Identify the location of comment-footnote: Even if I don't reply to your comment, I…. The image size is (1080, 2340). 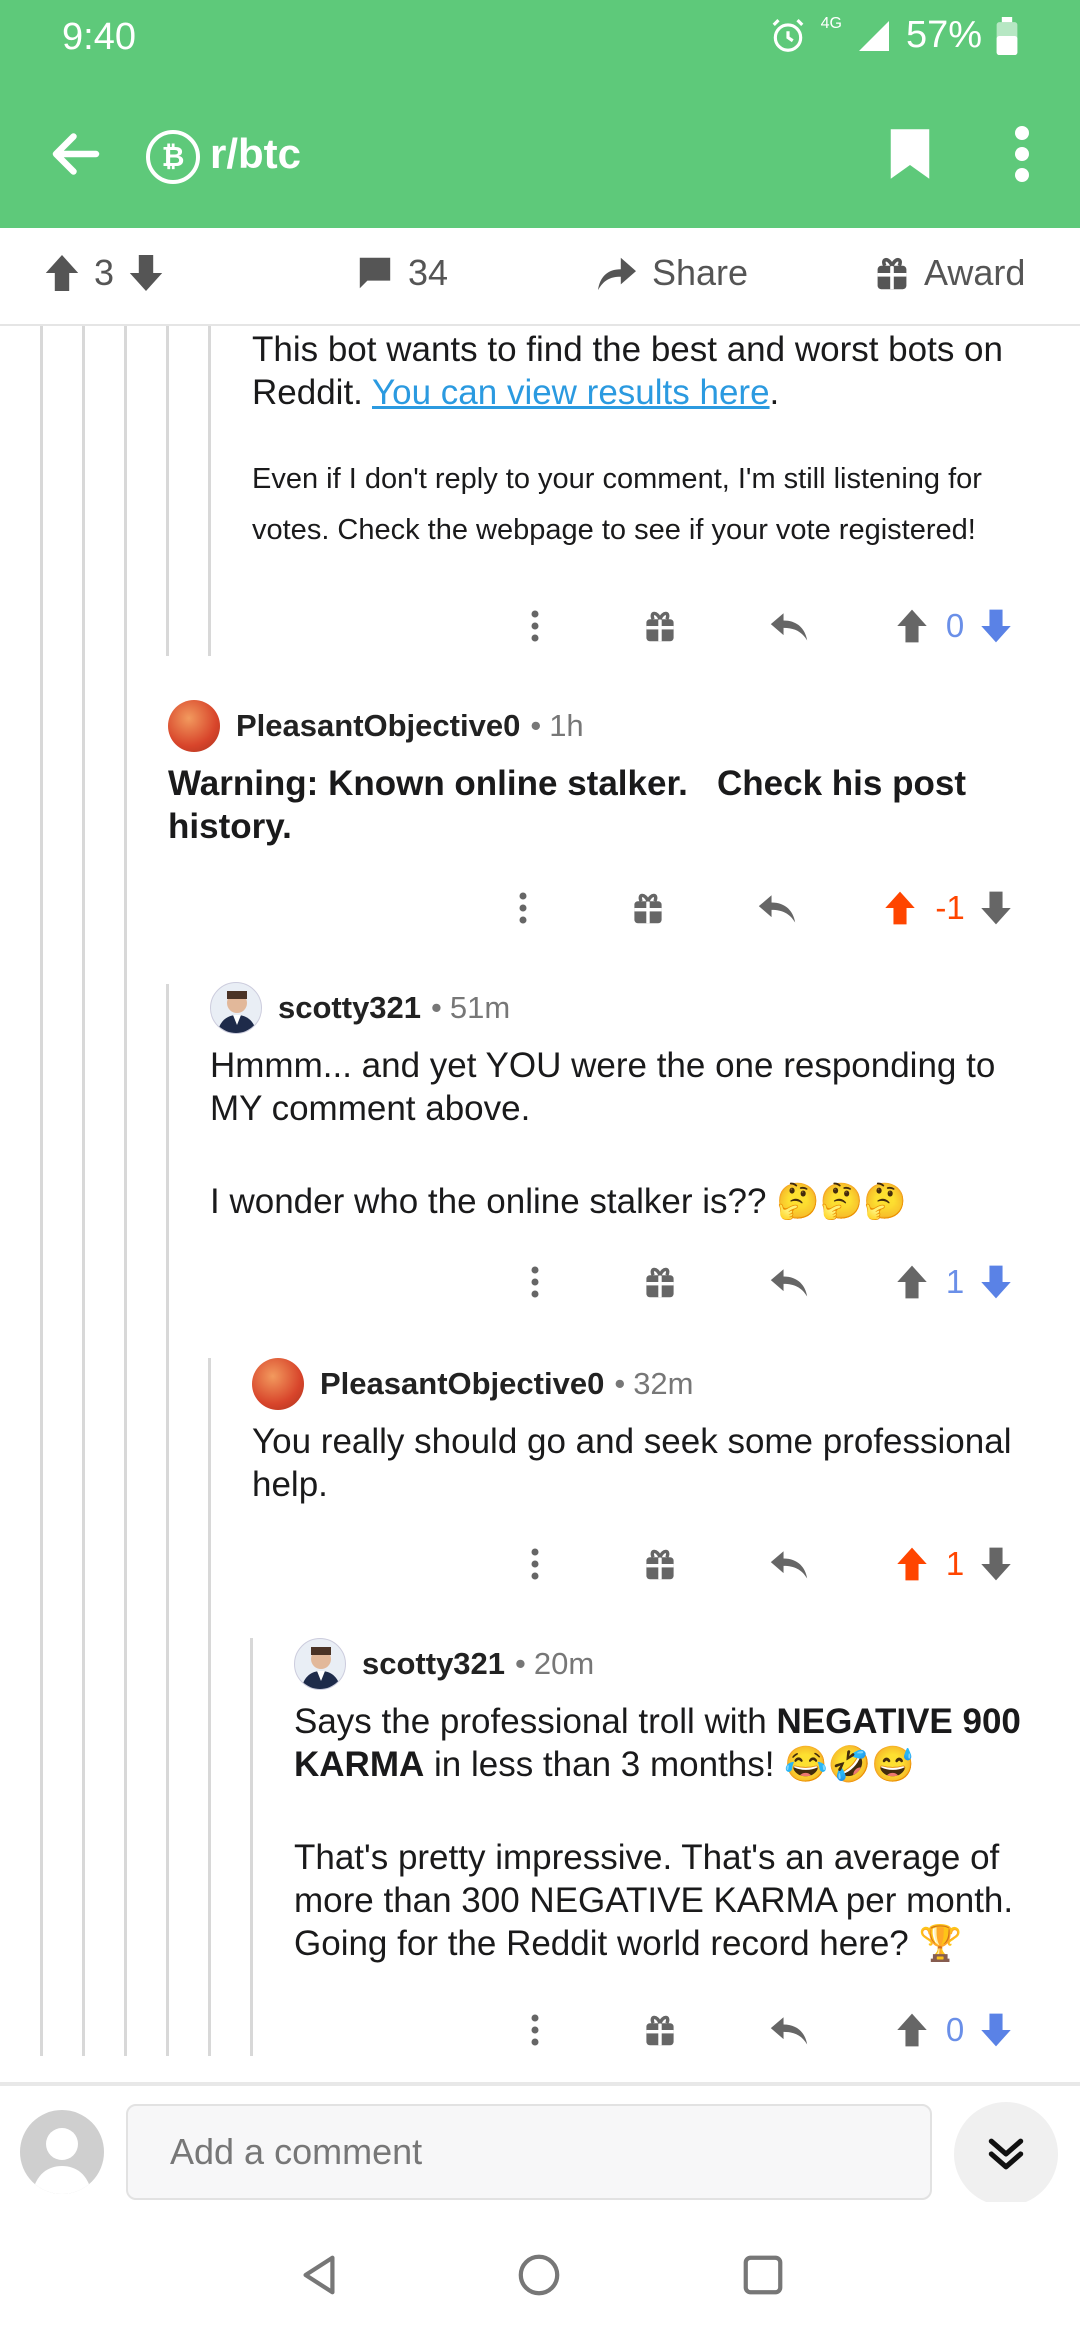
(617, 504).